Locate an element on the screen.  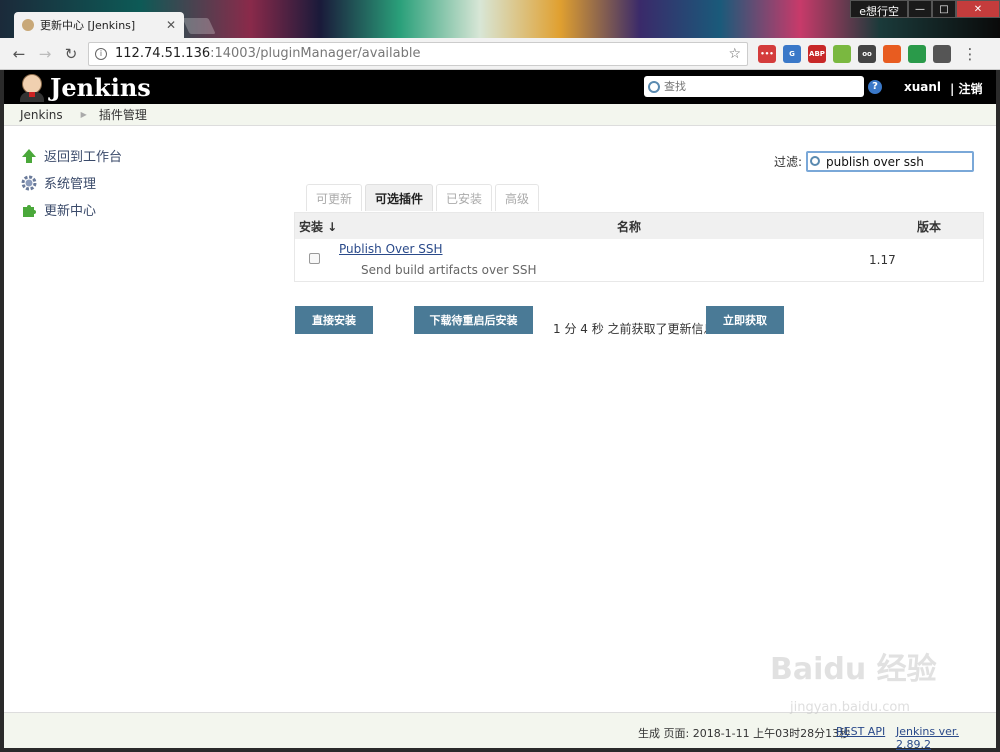
jenkins-favicon-icon is located at coordinates (28, 25).